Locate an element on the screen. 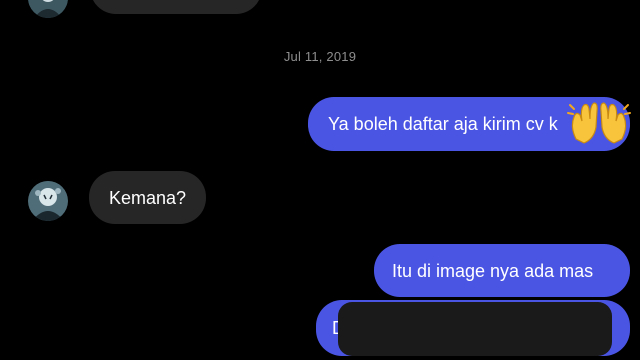 The width and height of the screenshot is (640, 360). message-text: Itu di image nya ada mas is located at coordinates (493, 270).